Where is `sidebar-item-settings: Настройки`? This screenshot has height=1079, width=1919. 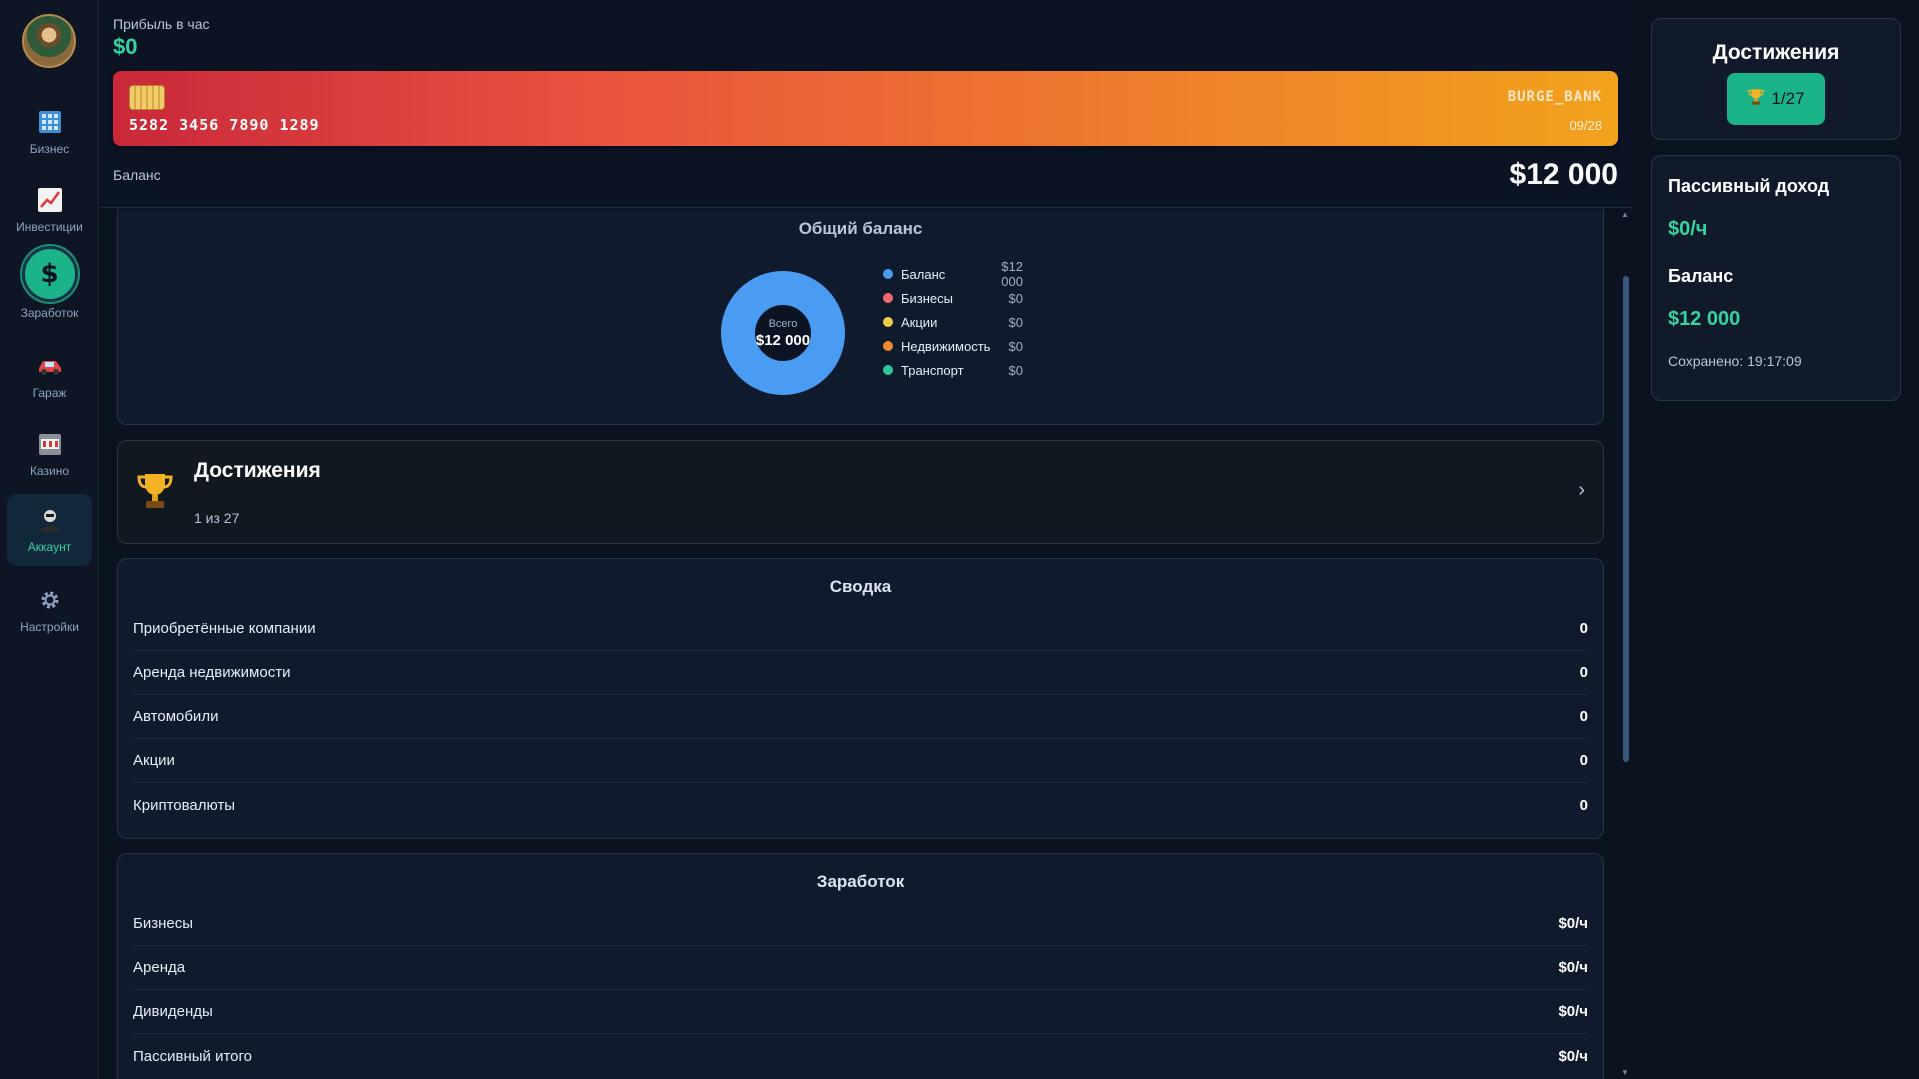
sidebar-item-settings: Настройки is located at coordinates (49, 610).